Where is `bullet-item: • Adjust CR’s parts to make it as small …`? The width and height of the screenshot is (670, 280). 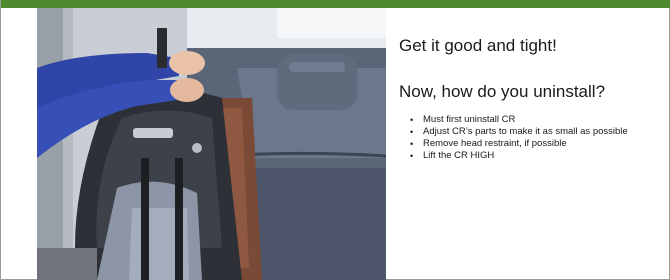 bullet-item: • Adjust CR’s parts to make it as small … is located at coordinates (539, 132).